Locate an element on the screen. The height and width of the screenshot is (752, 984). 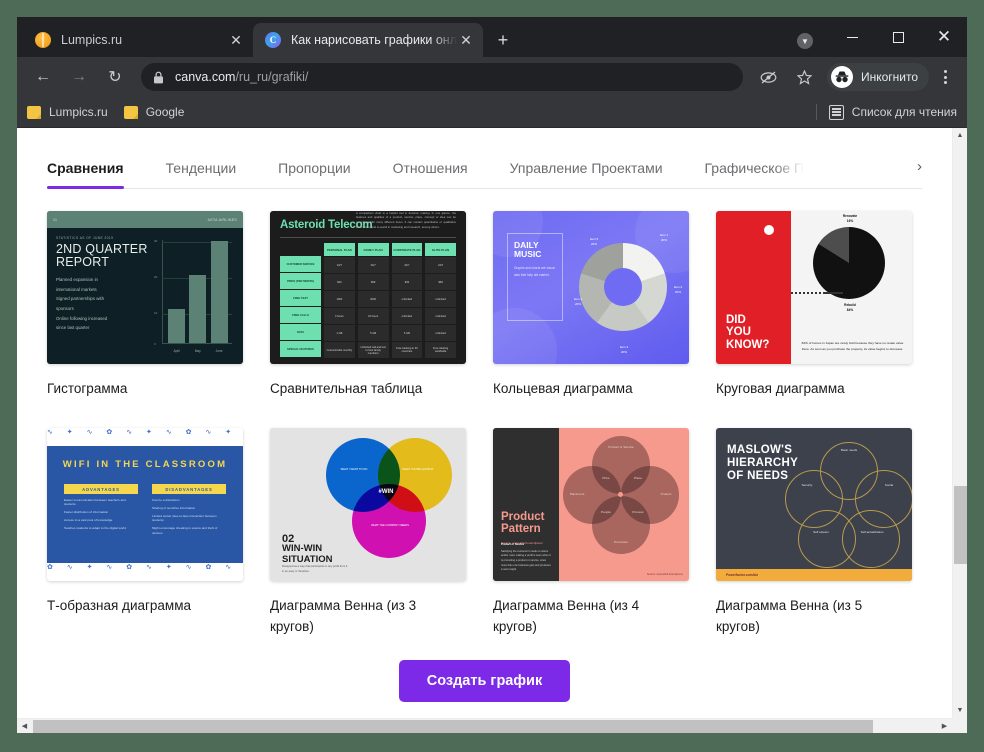
thumb-red-panel: DID YOU KNOW? is located at coordinates (753, 287).